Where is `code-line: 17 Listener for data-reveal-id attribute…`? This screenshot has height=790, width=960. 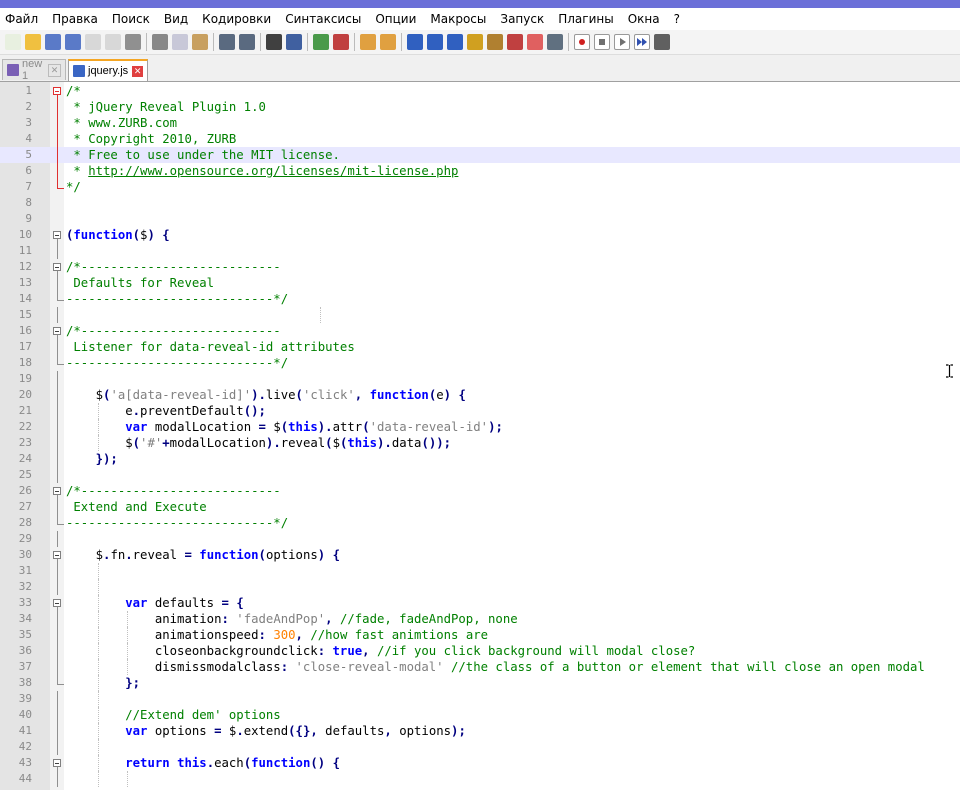 code-line: 17 Listener for data-reveal-id attribute… is located at coordinates (480, 347).